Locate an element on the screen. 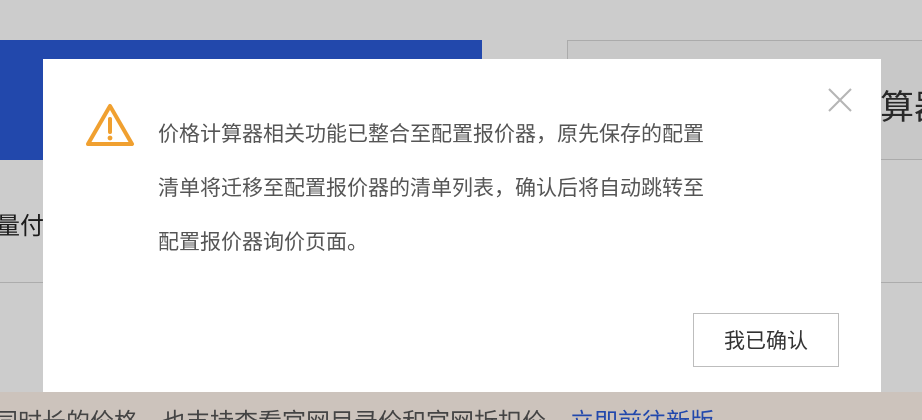 The image size is (922, 420). warning-triangle-icon is located at coordinates (110, 125).